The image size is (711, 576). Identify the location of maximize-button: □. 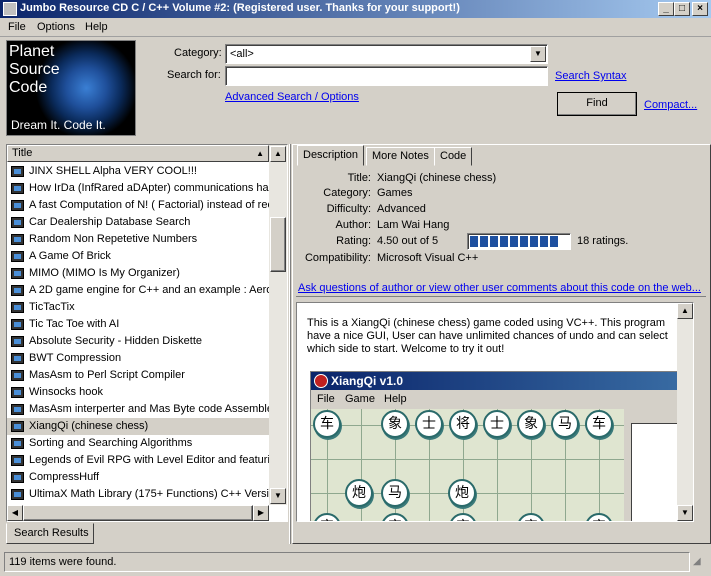
(682, 9).